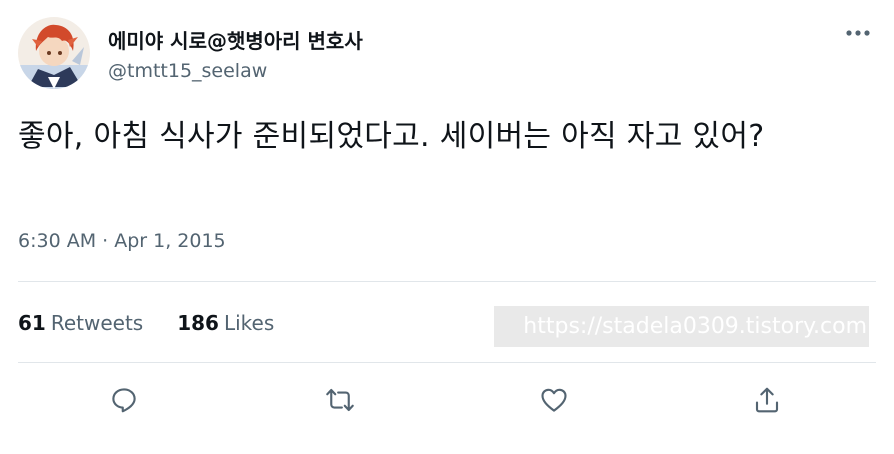 The height and width of the screenshot is (454, 894). I want to click on more-horizontal-icon, so click(858, 33).